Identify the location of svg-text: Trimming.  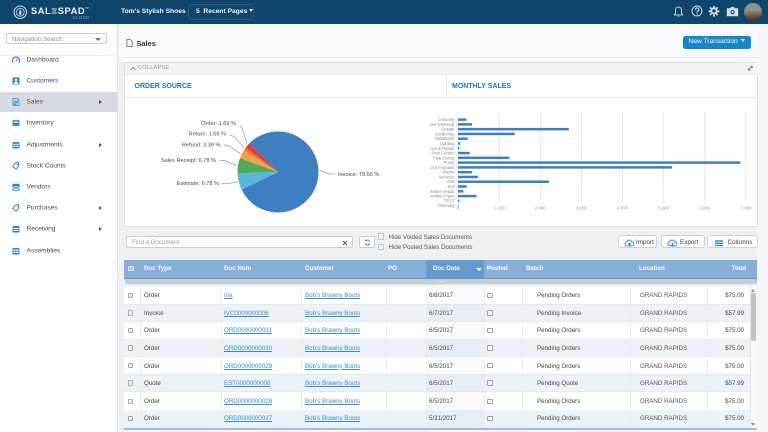
(446, 205).